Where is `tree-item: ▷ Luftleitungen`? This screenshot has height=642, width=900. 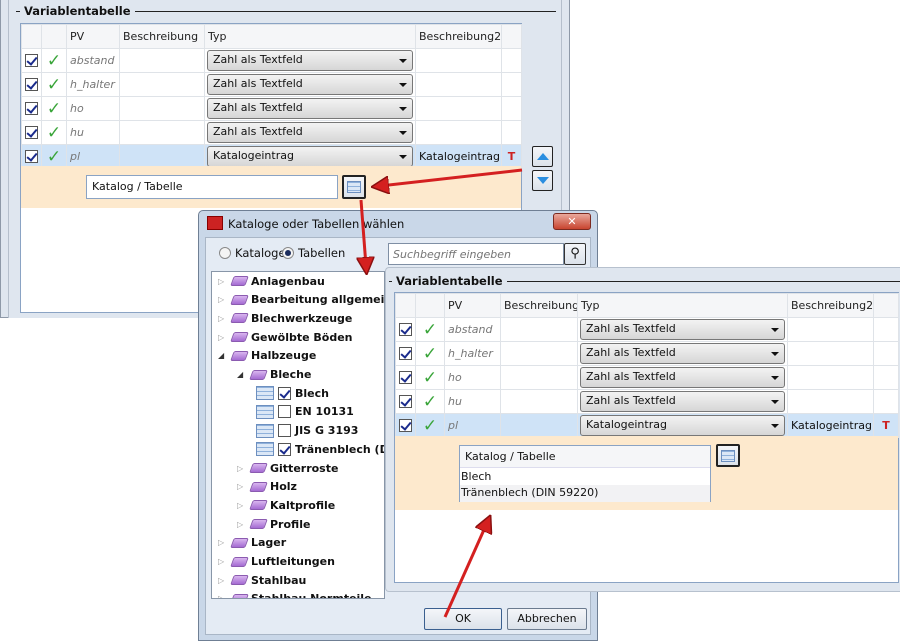
tree-item: ▷ Luftleitungen is located at coordinates (276, 562).